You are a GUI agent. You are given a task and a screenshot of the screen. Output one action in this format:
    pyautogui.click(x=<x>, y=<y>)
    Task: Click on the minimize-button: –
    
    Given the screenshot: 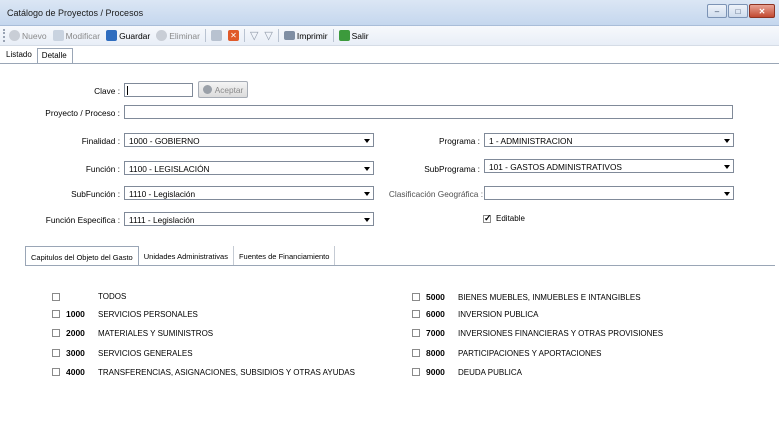 What is the action you would take?
    pyautogui.click(x=717, y=11)
    